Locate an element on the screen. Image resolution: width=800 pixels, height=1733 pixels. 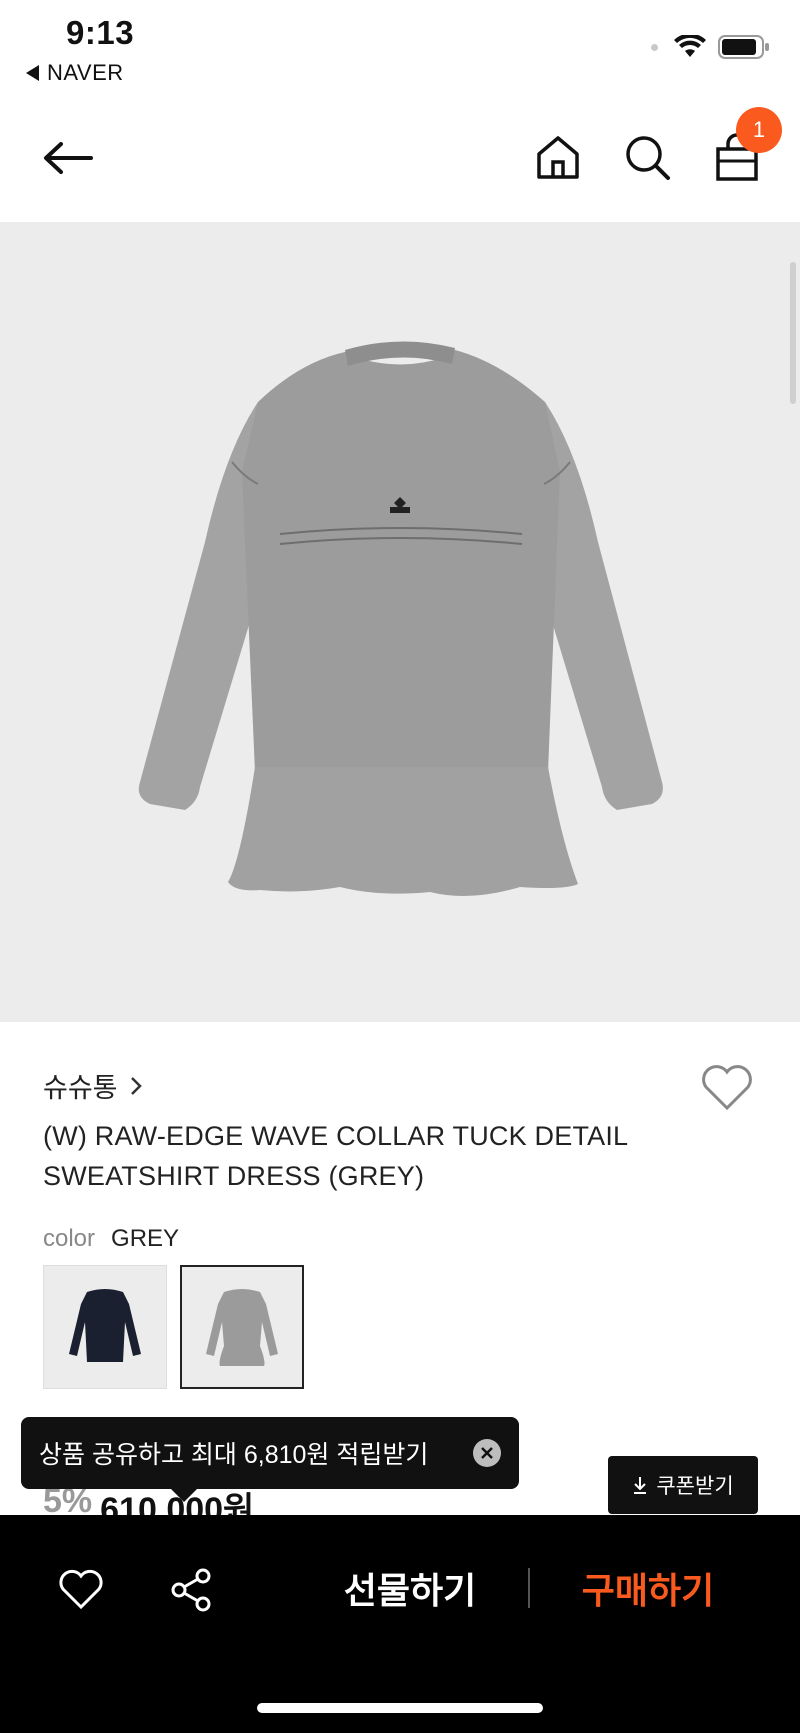
status-time: 9:13 is located at coordinates (100, 32).